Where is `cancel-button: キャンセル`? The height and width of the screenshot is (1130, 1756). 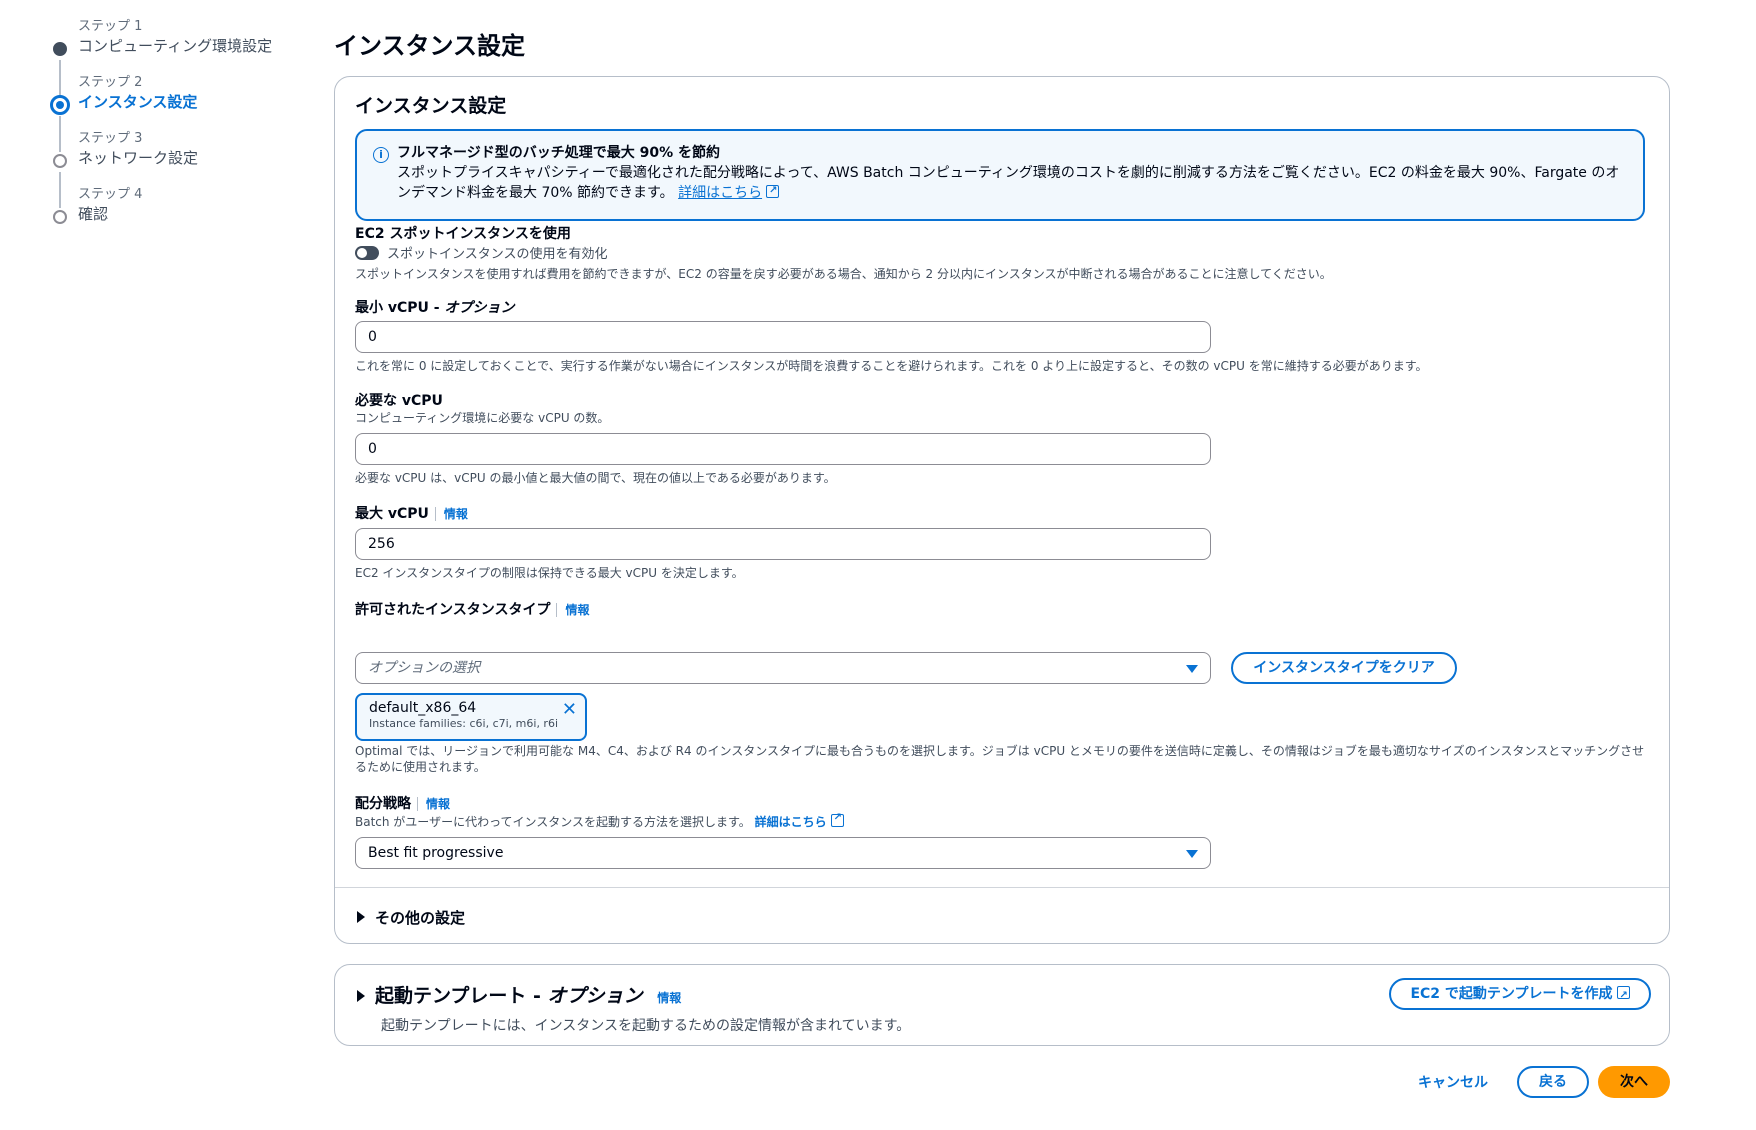 cancel-button: キャンセル is located at coordinates (1453, 1082).